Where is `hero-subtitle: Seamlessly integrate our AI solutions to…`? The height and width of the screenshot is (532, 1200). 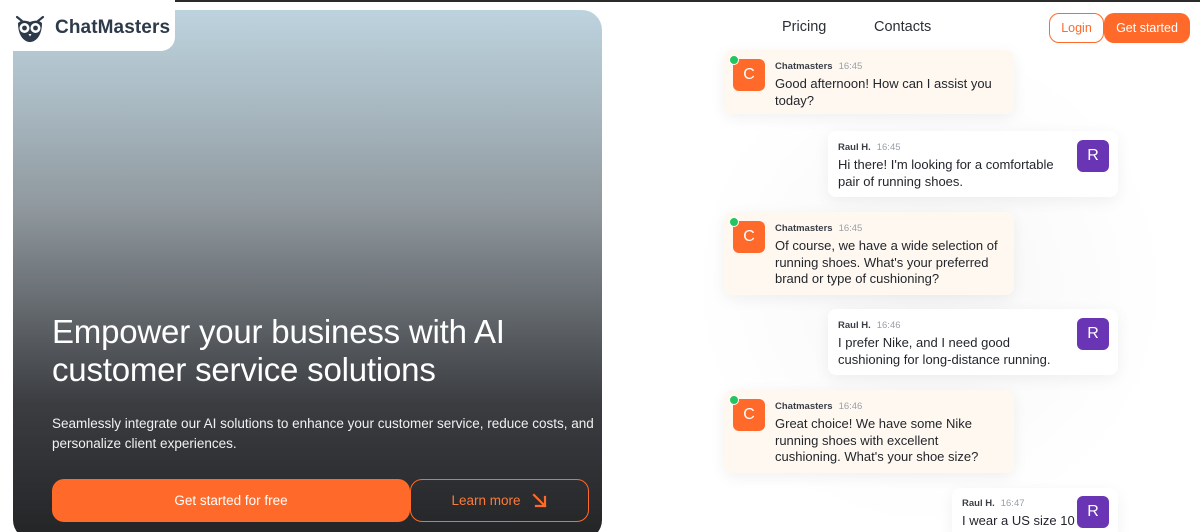
hero-subtitle: Seamlessly integrate our AI solutions to… is located at coordinates (323, 433).